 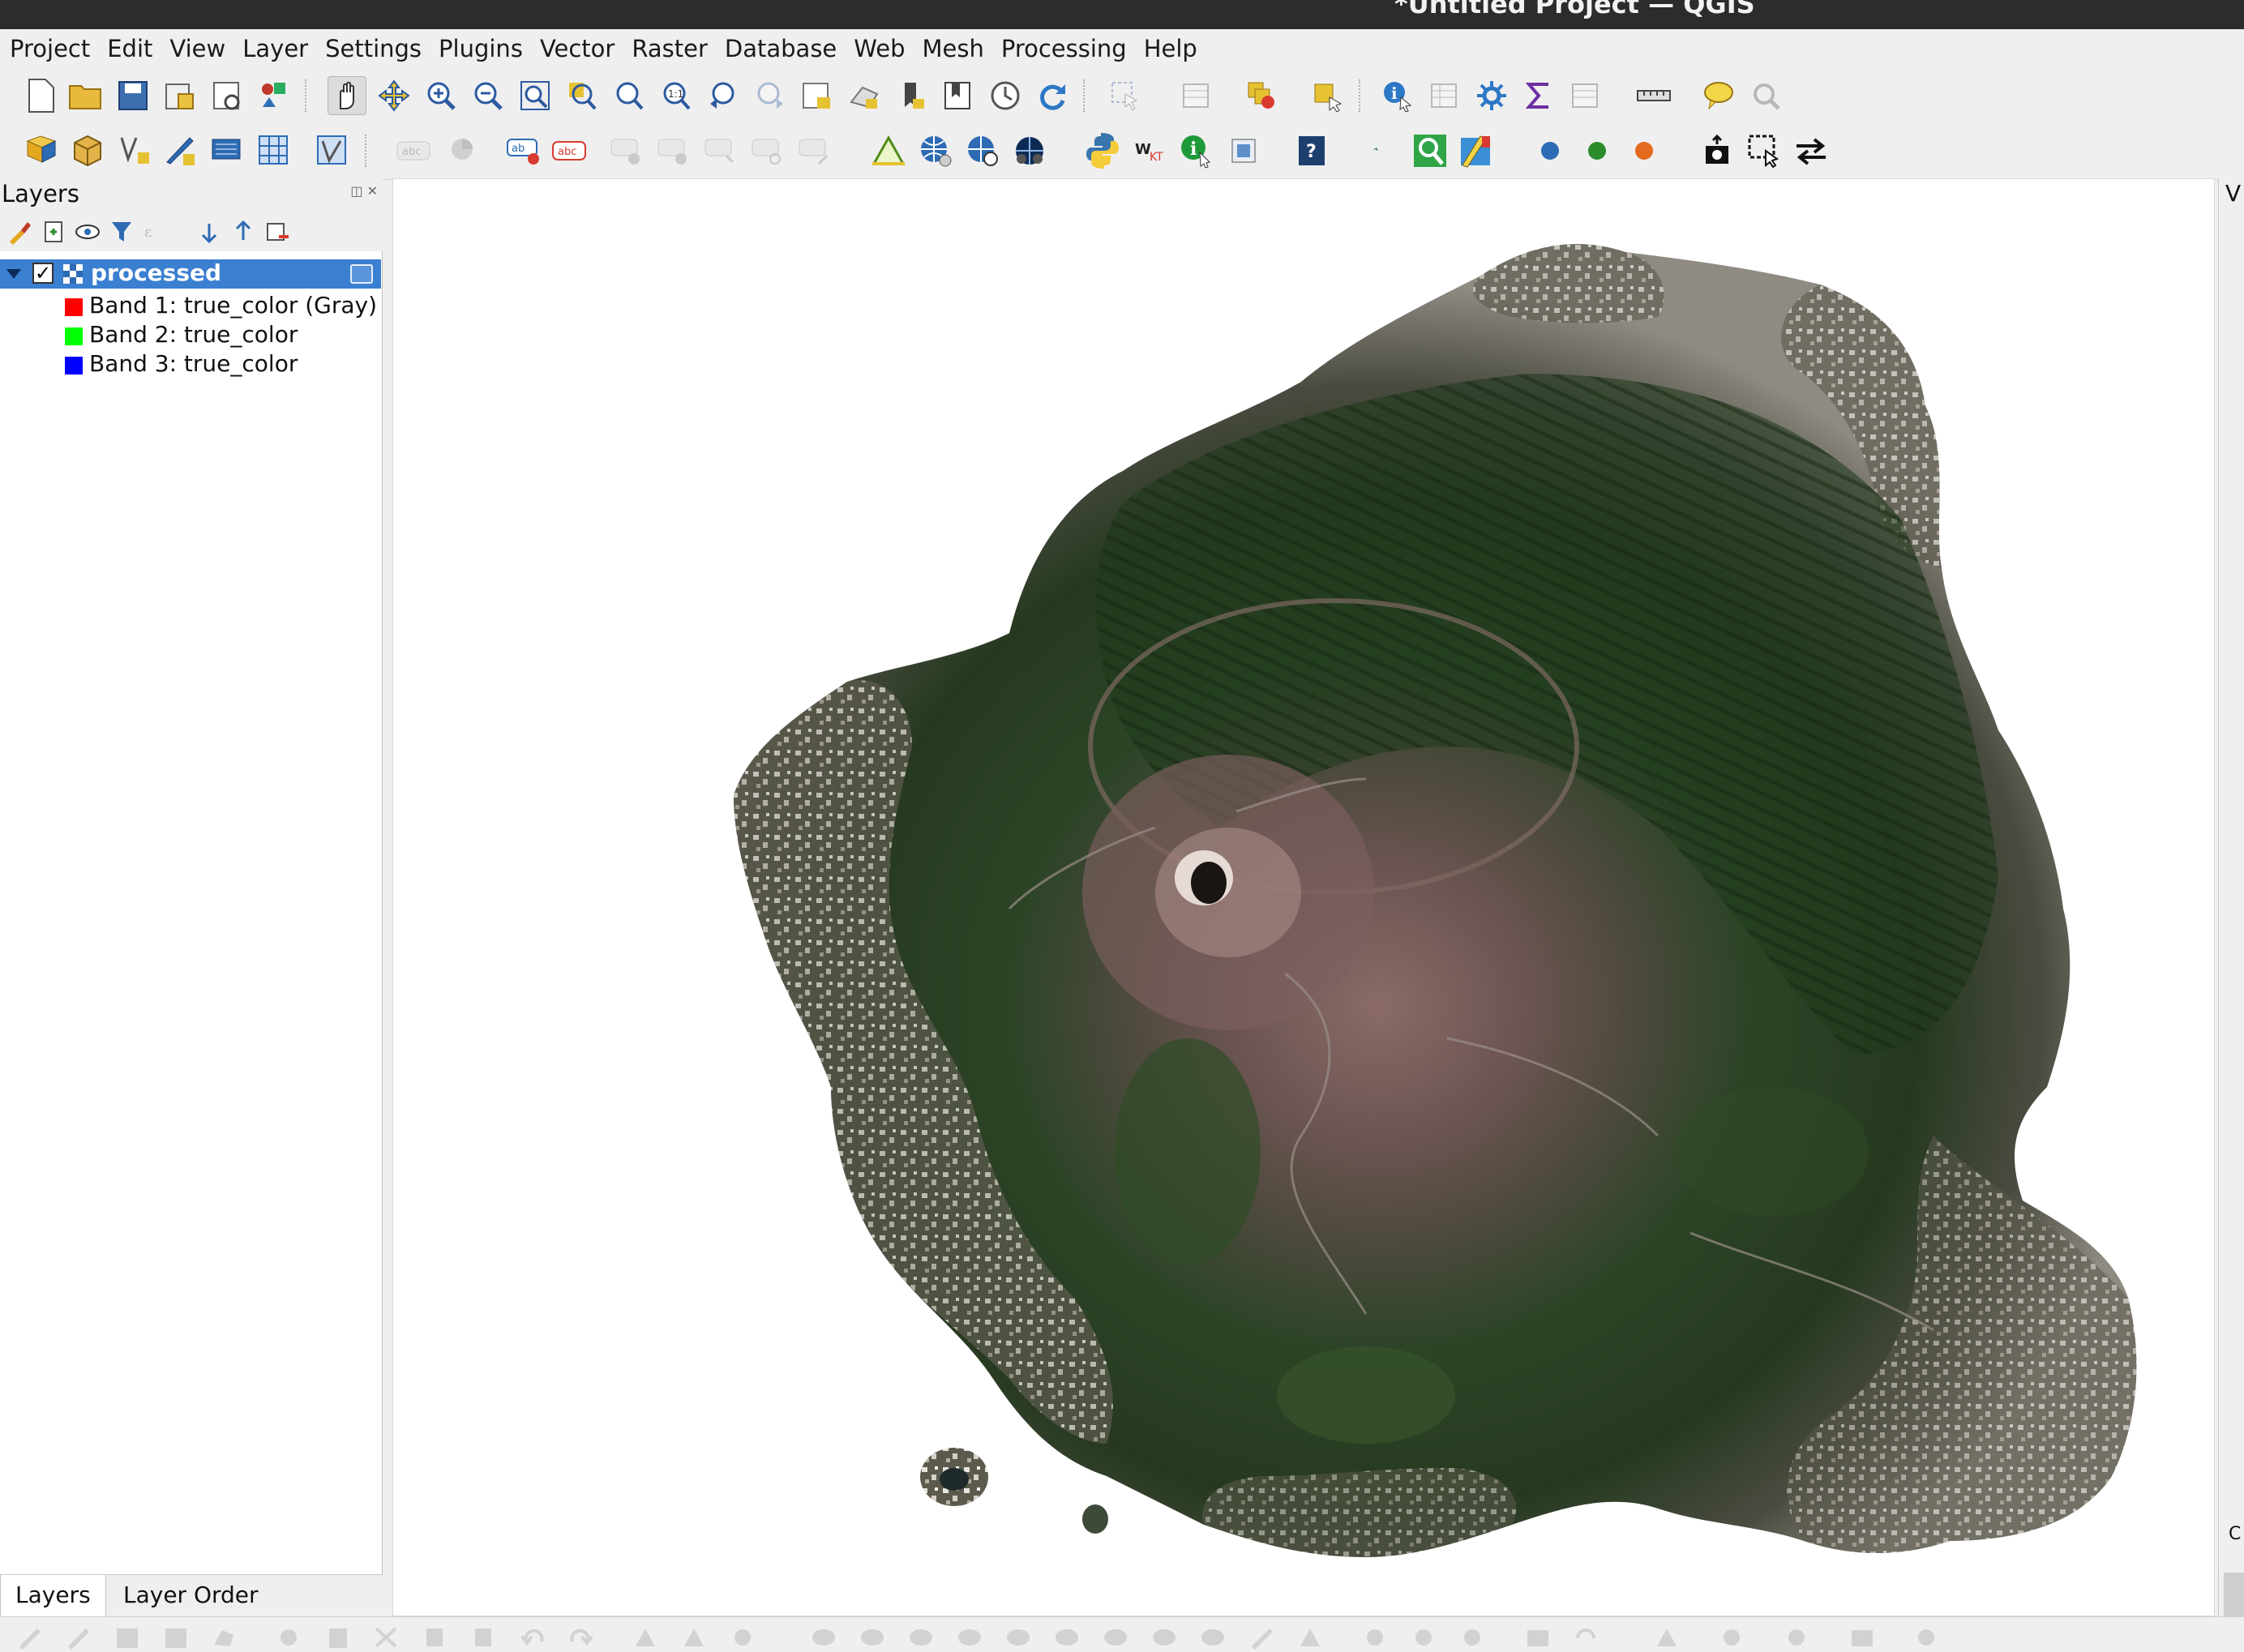 What do you see at coordinates (1311, 150) in the screenshot?
I see `help-icon: ?` at bounding box center [1311, 150].